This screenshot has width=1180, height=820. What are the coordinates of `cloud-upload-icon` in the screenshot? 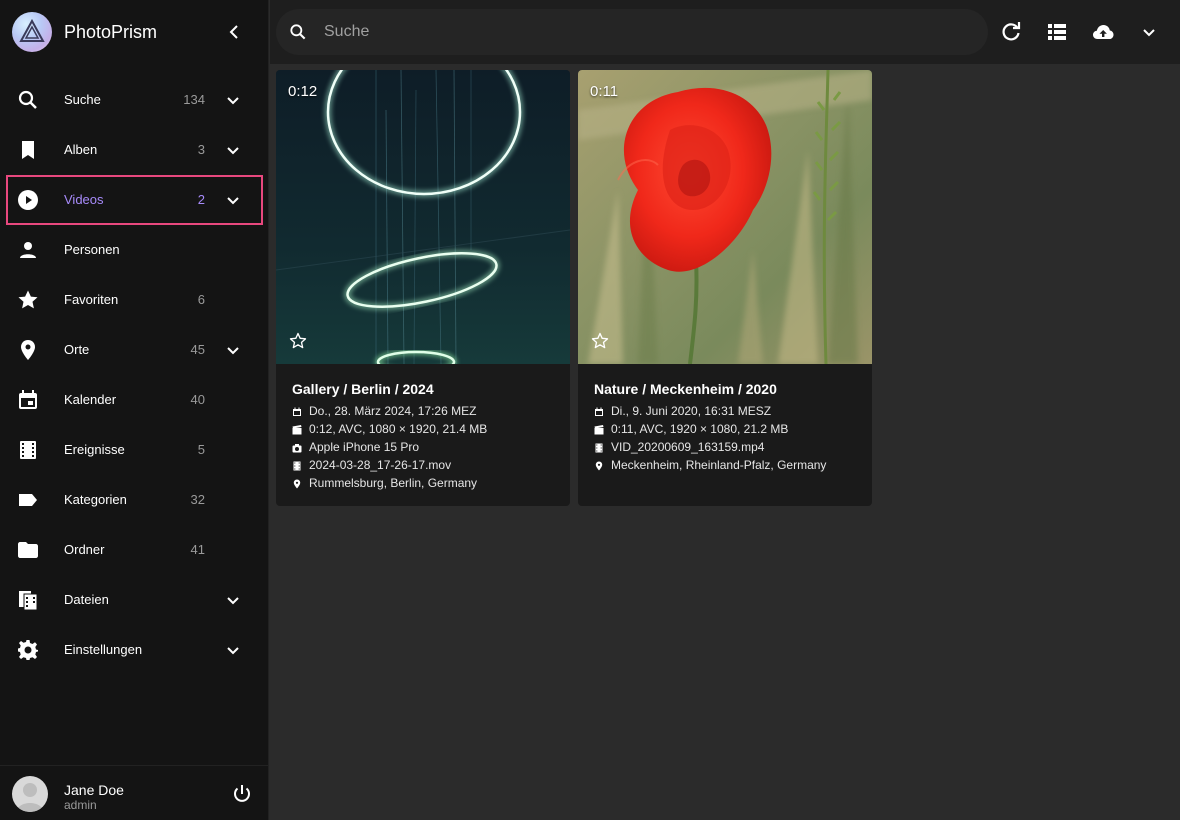 It's located at (1103, 32).